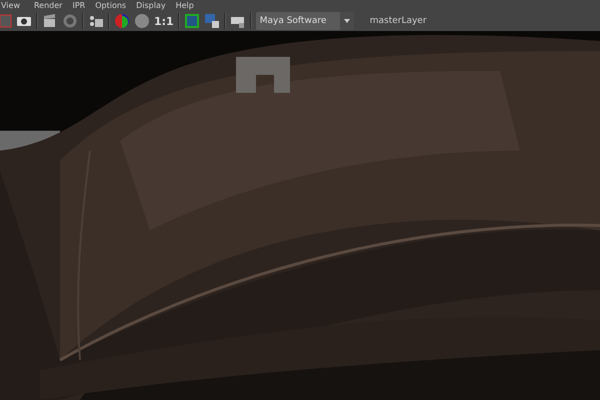 The width and height of the screenshot is (600, 400). What do you see at coordinates (53, 5) in the screenshot?
I see `menu-item: Render` at bounding box center [53, 5].